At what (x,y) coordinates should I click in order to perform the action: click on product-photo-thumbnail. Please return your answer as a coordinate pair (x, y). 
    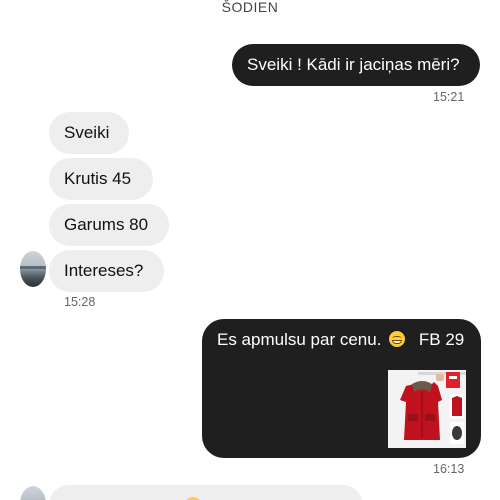
    Looking at the image, I should click on (427, 409).